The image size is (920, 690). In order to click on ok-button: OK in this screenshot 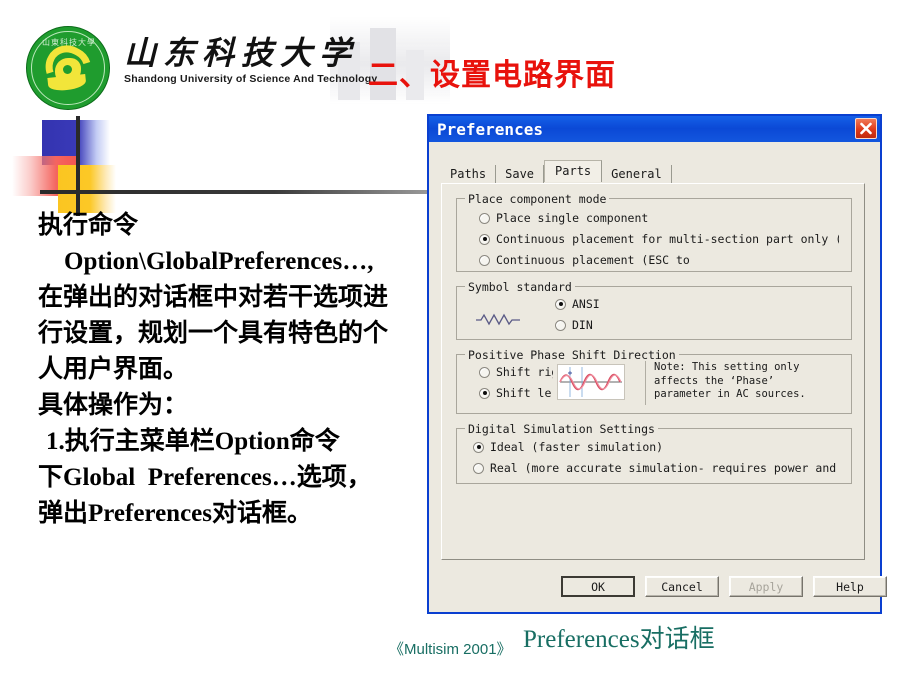, I will do `click(598, 586)`.